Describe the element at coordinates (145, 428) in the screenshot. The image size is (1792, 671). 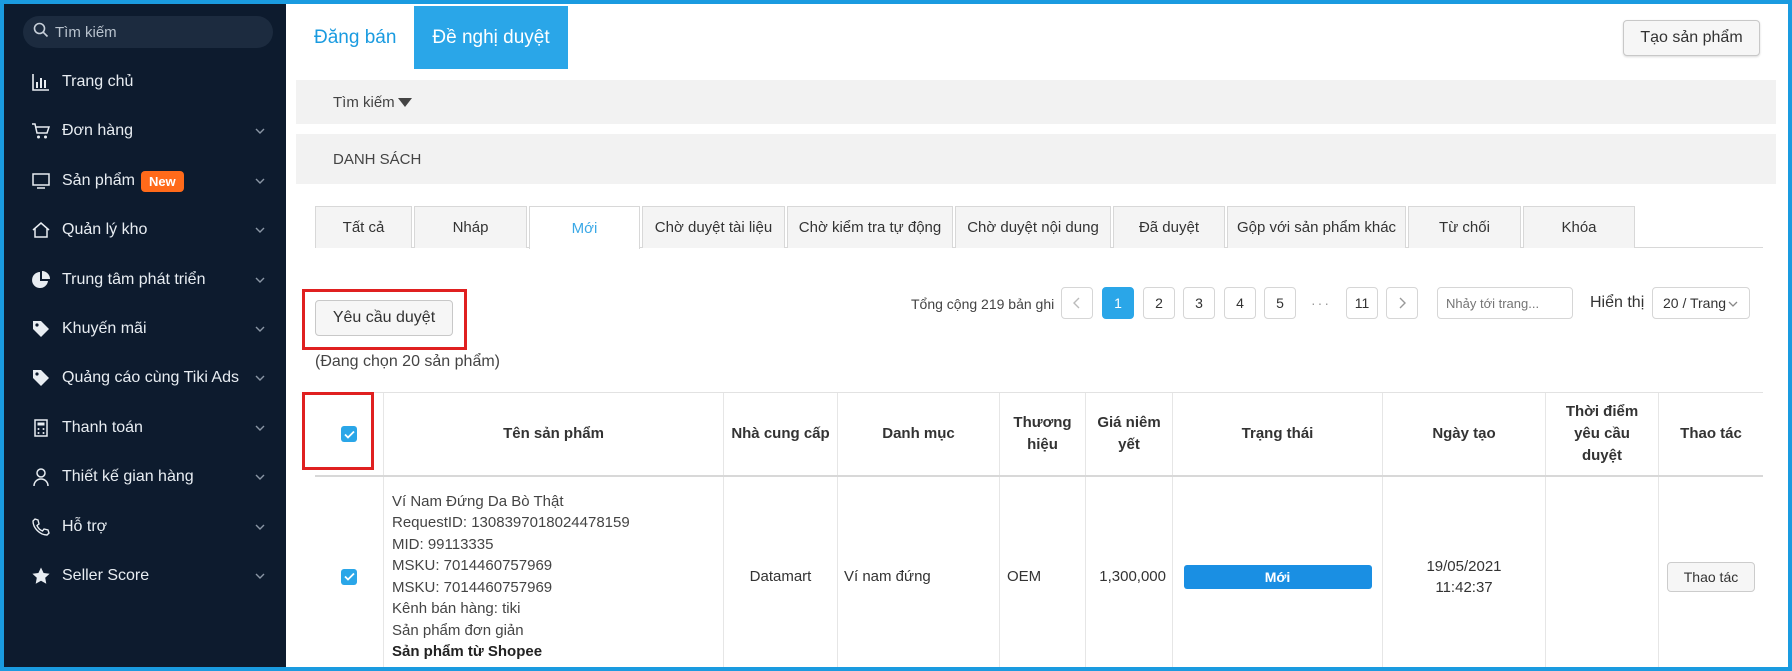
I see `sidebar-item-payment: Thanh toán` at that location.